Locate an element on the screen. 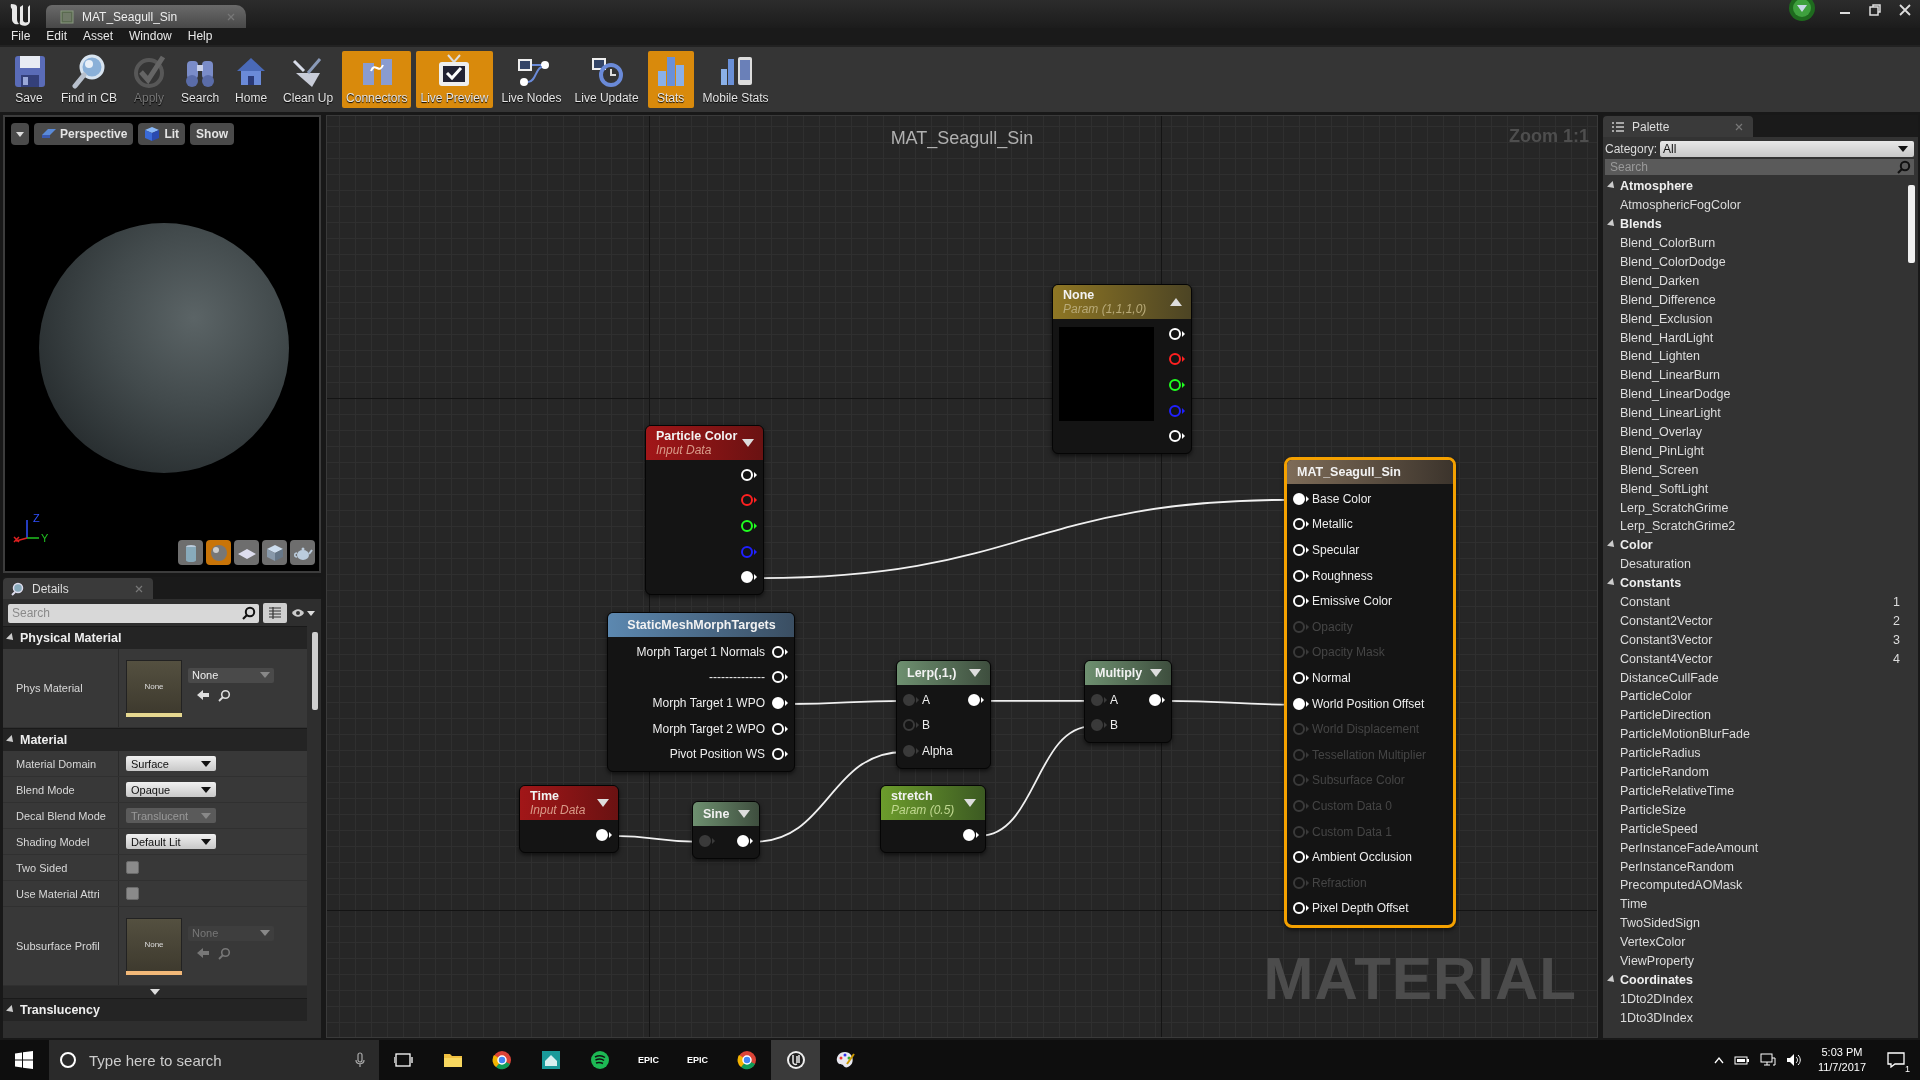 The width and height of the screenshot is (1920, 1080). volume-icon is located at coordinates (1793, 1060).